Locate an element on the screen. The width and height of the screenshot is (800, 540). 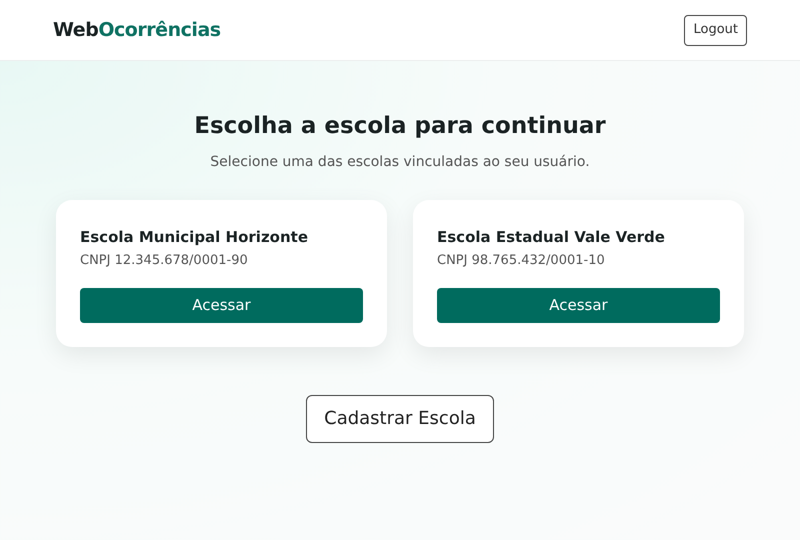
school-cnpj: CNPJ 12.345.678/0001-90 is located at coordinates (164, 261).